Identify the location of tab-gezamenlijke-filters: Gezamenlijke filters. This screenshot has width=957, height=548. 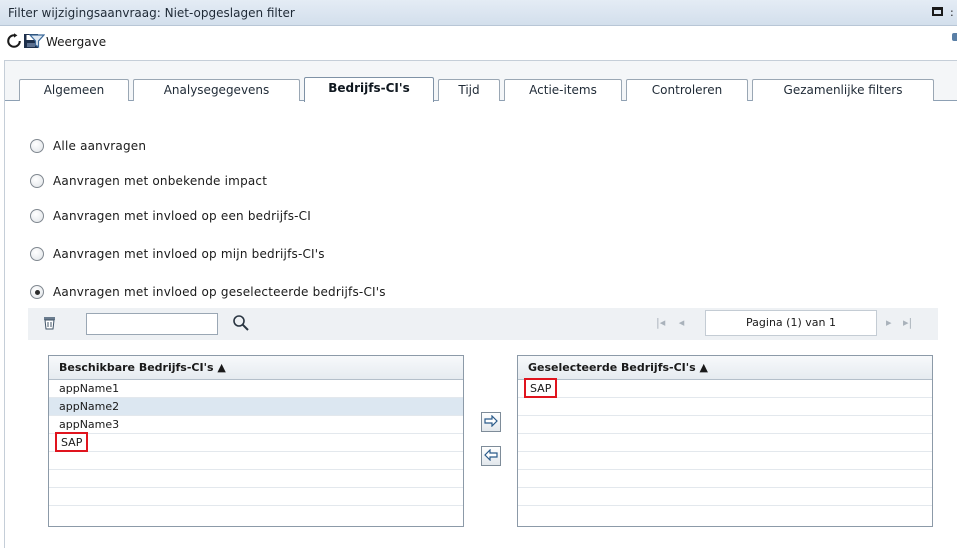
(843, 90).